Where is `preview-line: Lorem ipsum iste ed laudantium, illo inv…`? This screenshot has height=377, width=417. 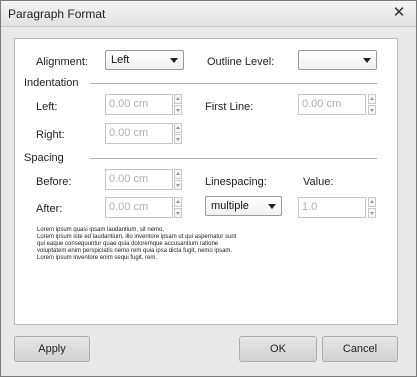 preview-line: Lorem ipsum iste ed laudantium, illo inv… is located at coordinates (137, 237).